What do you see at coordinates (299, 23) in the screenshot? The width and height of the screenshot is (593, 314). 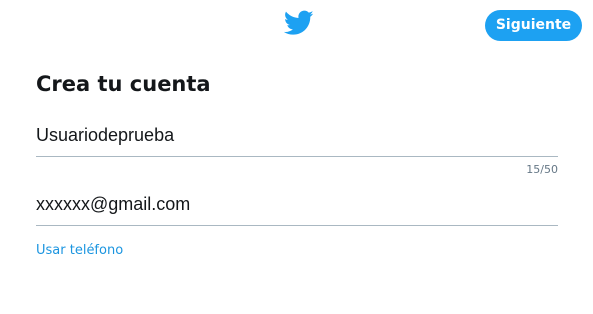 I see `twitter-bird-icon` at bounding box center [299, 23].